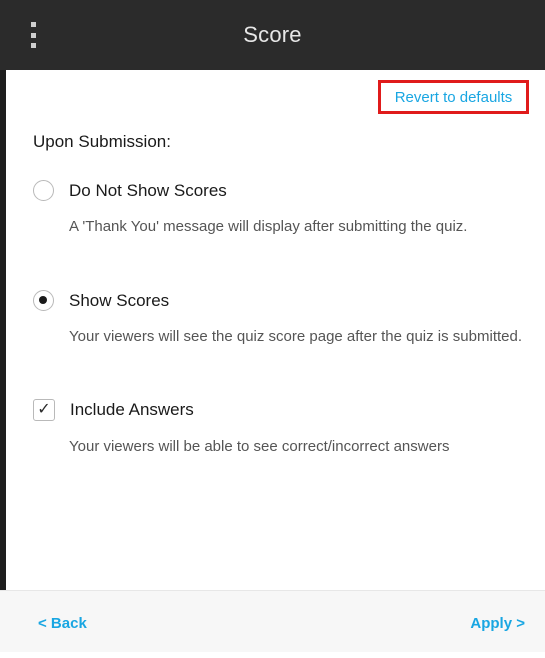 This screenshot has height=658, width=545. I want to click on footer-bar: < Back Apply >, so click(272, 621).